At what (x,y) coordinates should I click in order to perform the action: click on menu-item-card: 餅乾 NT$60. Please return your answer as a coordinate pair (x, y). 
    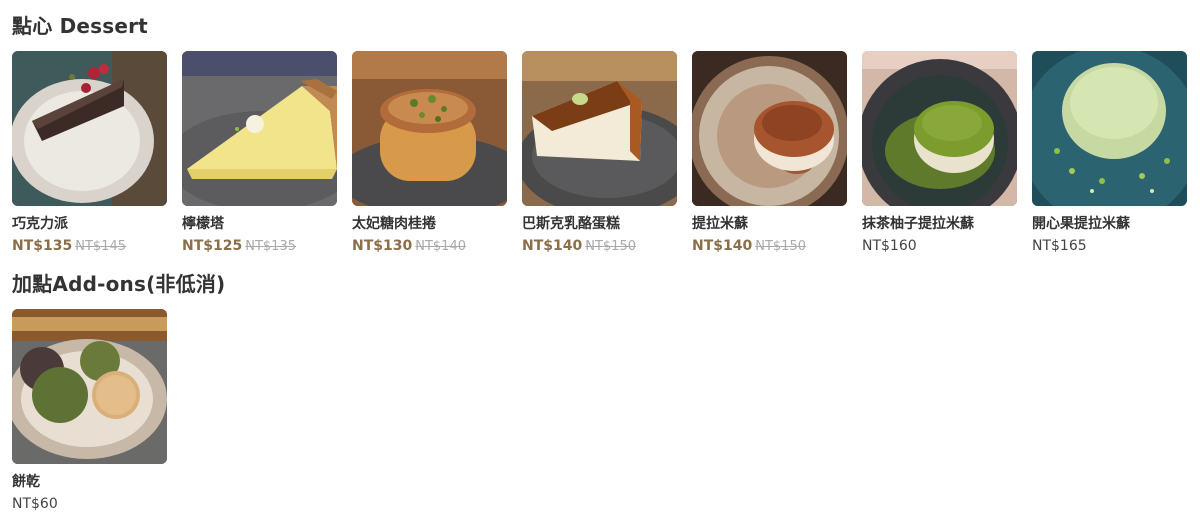
    Looking at the image, I should click on (89, 411).